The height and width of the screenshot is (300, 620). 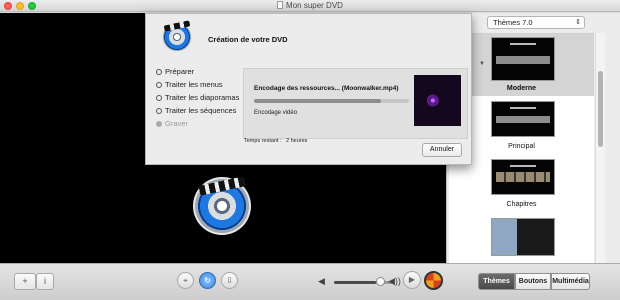 I want to click on burn-button, so click(x=433, y=280).